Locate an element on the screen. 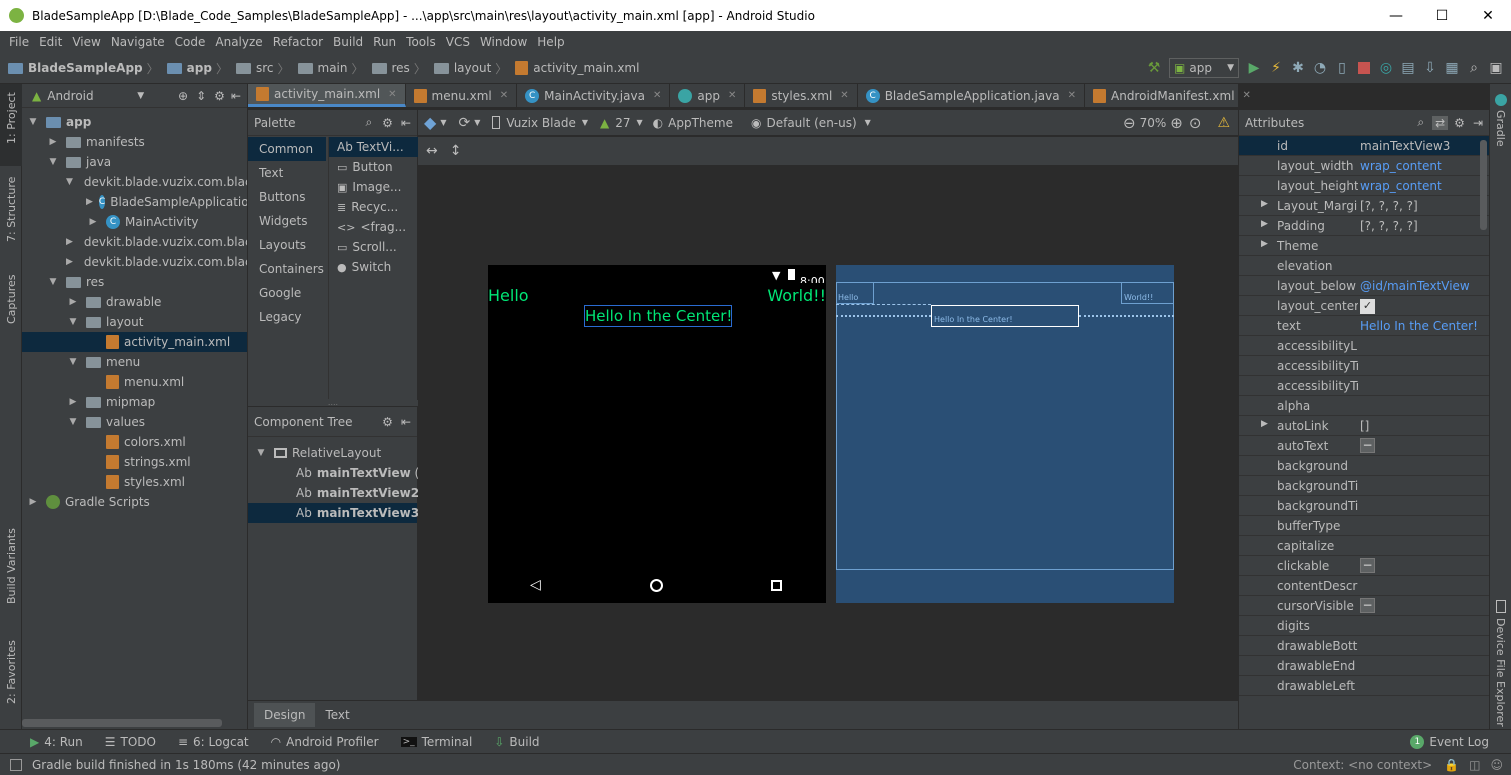 The width and height of the screenshot is (1511, 775). menu-help: Help is located at coordinates (550, 42).